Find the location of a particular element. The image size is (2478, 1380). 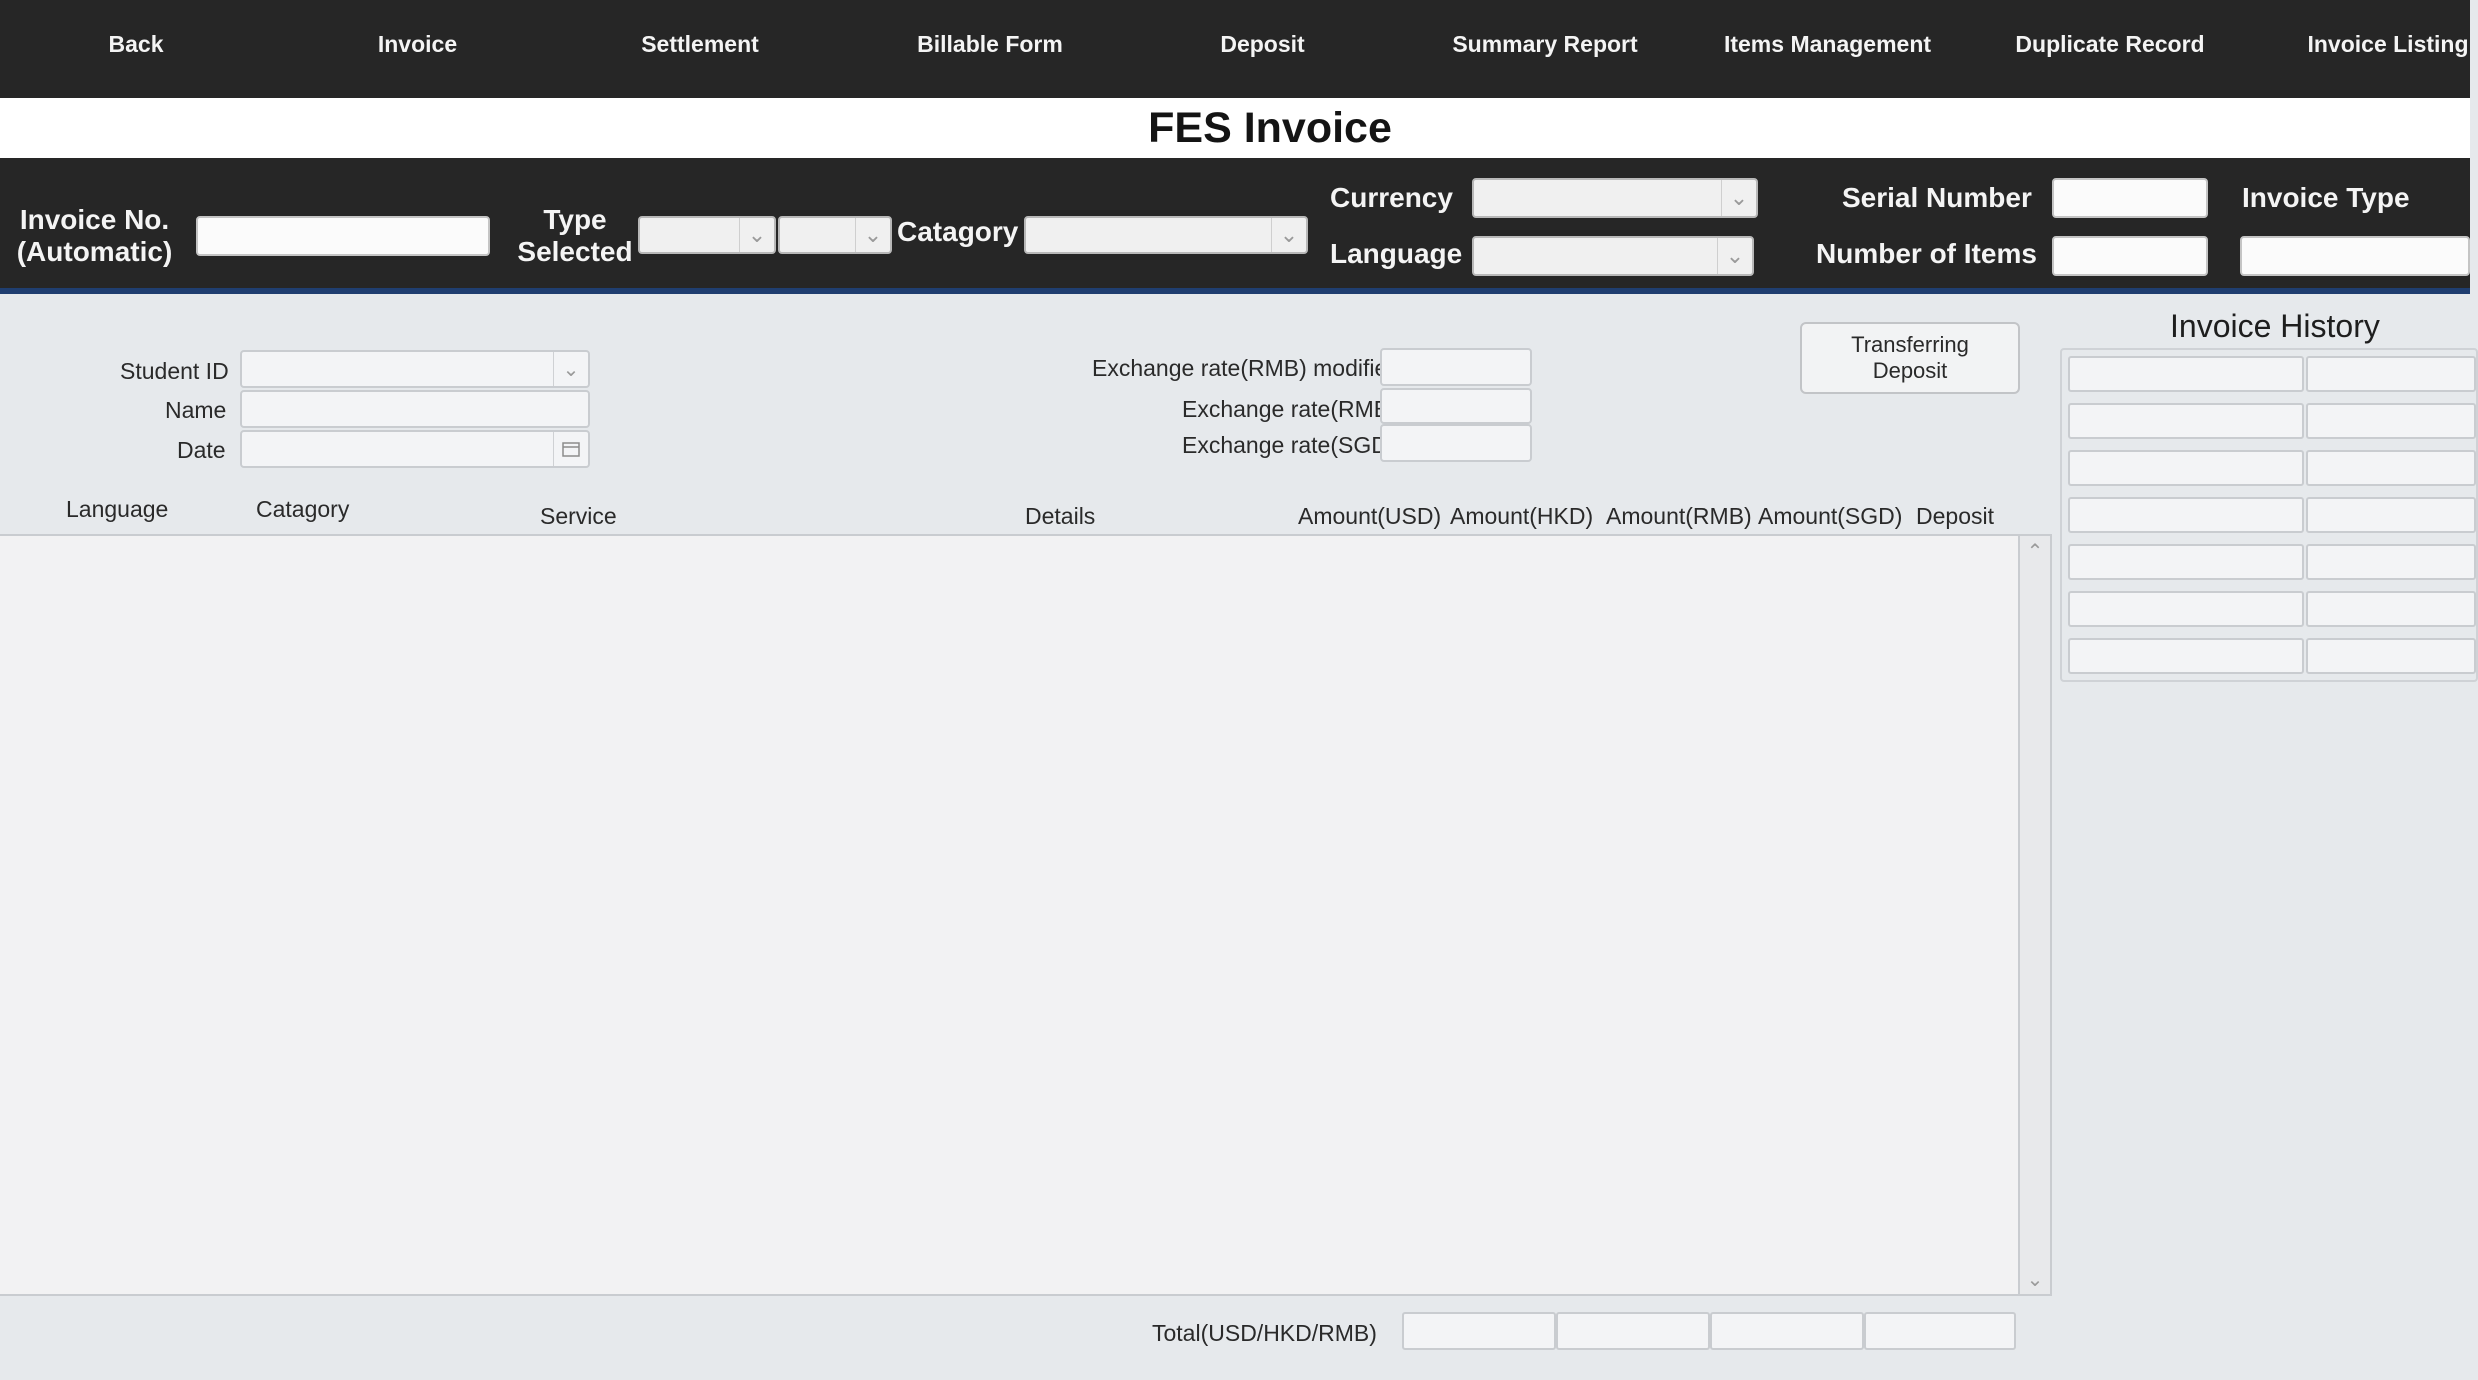

exchange-sgd-label: Exchange rate(SGD) is located at coordinates (1289, 445).